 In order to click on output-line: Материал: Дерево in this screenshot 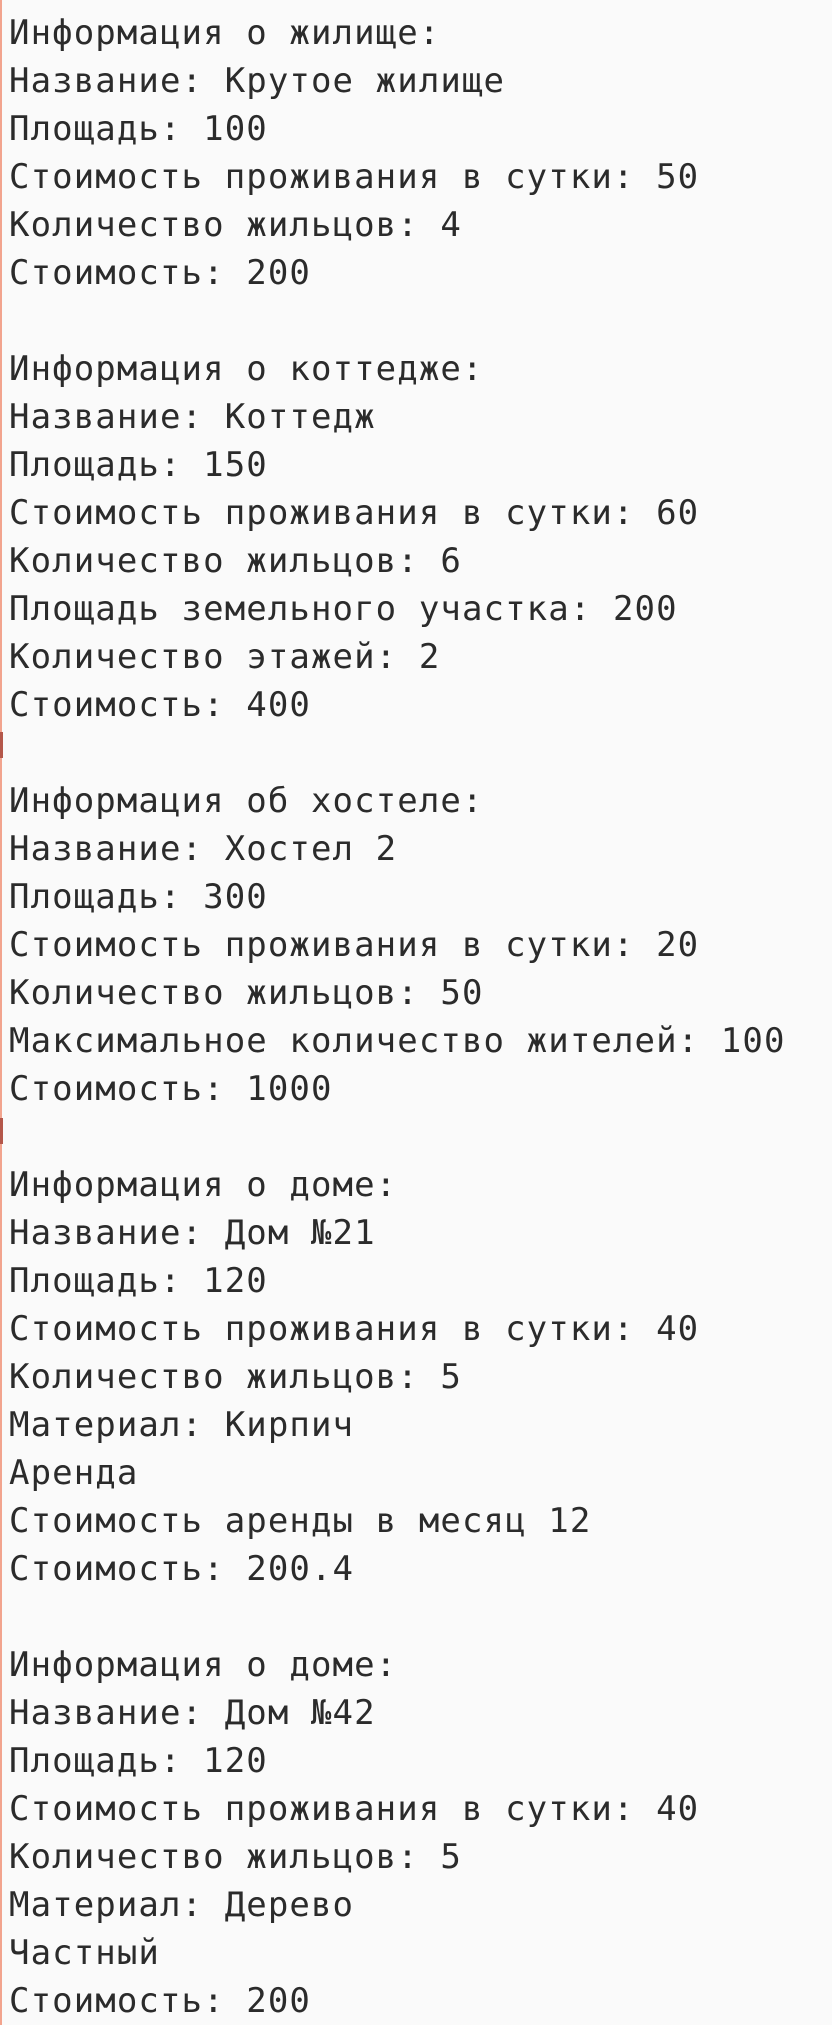, I will do `click(182, 1905)`.